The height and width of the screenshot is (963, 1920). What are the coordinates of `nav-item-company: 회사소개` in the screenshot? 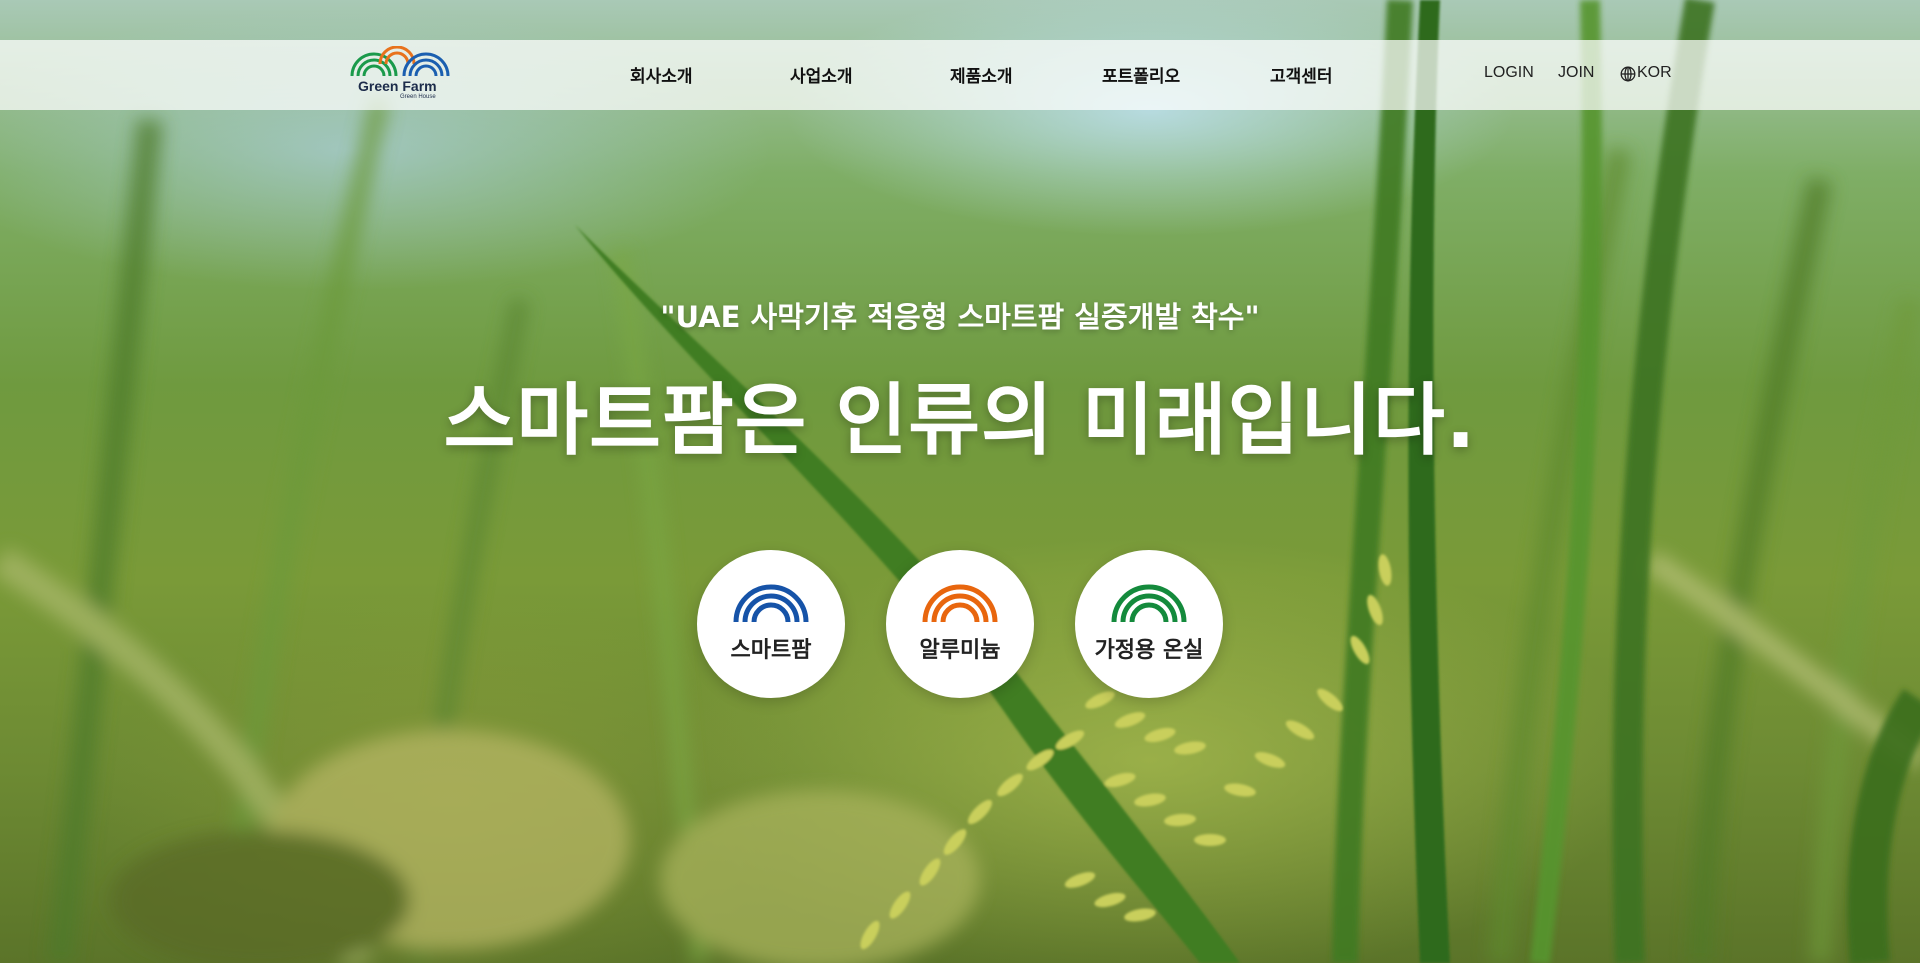 It's located at (661, 74).